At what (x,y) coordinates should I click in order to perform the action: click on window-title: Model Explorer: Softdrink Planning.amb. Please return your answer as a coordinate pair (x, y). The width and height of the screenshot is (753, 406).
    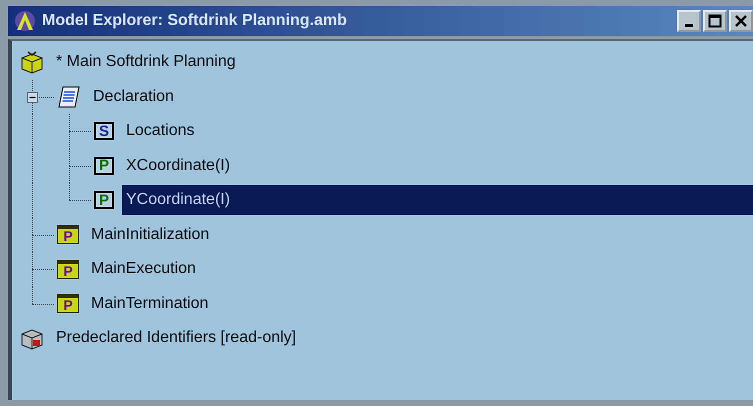
    Looking at the image, I should click on (195, 21).